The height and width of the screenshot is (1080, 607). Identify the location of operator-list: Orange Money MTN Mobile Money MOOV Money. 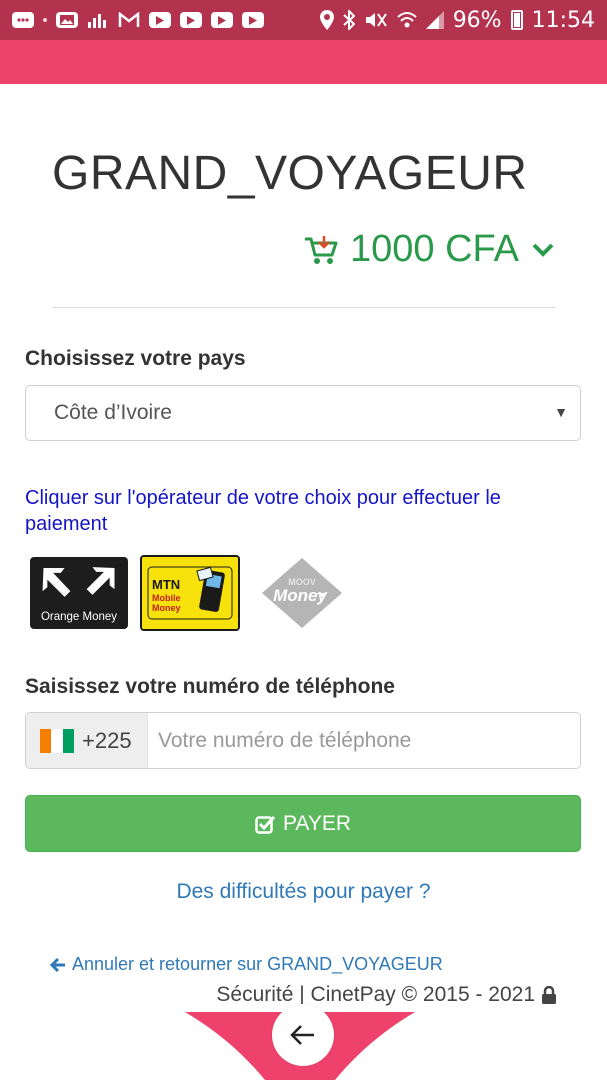
(191, 593).